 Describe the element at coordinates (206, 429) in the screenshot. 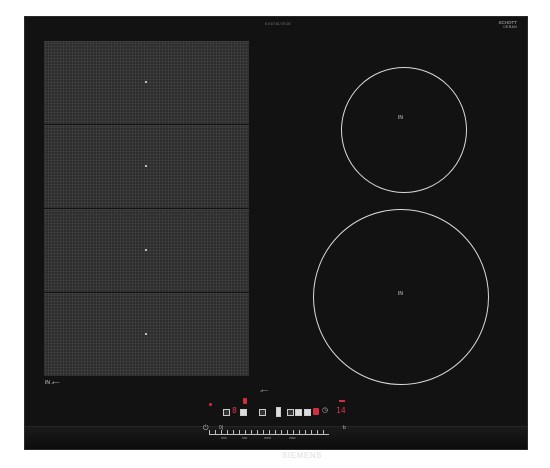

I see `power-button-icon: ⏻` at that location.